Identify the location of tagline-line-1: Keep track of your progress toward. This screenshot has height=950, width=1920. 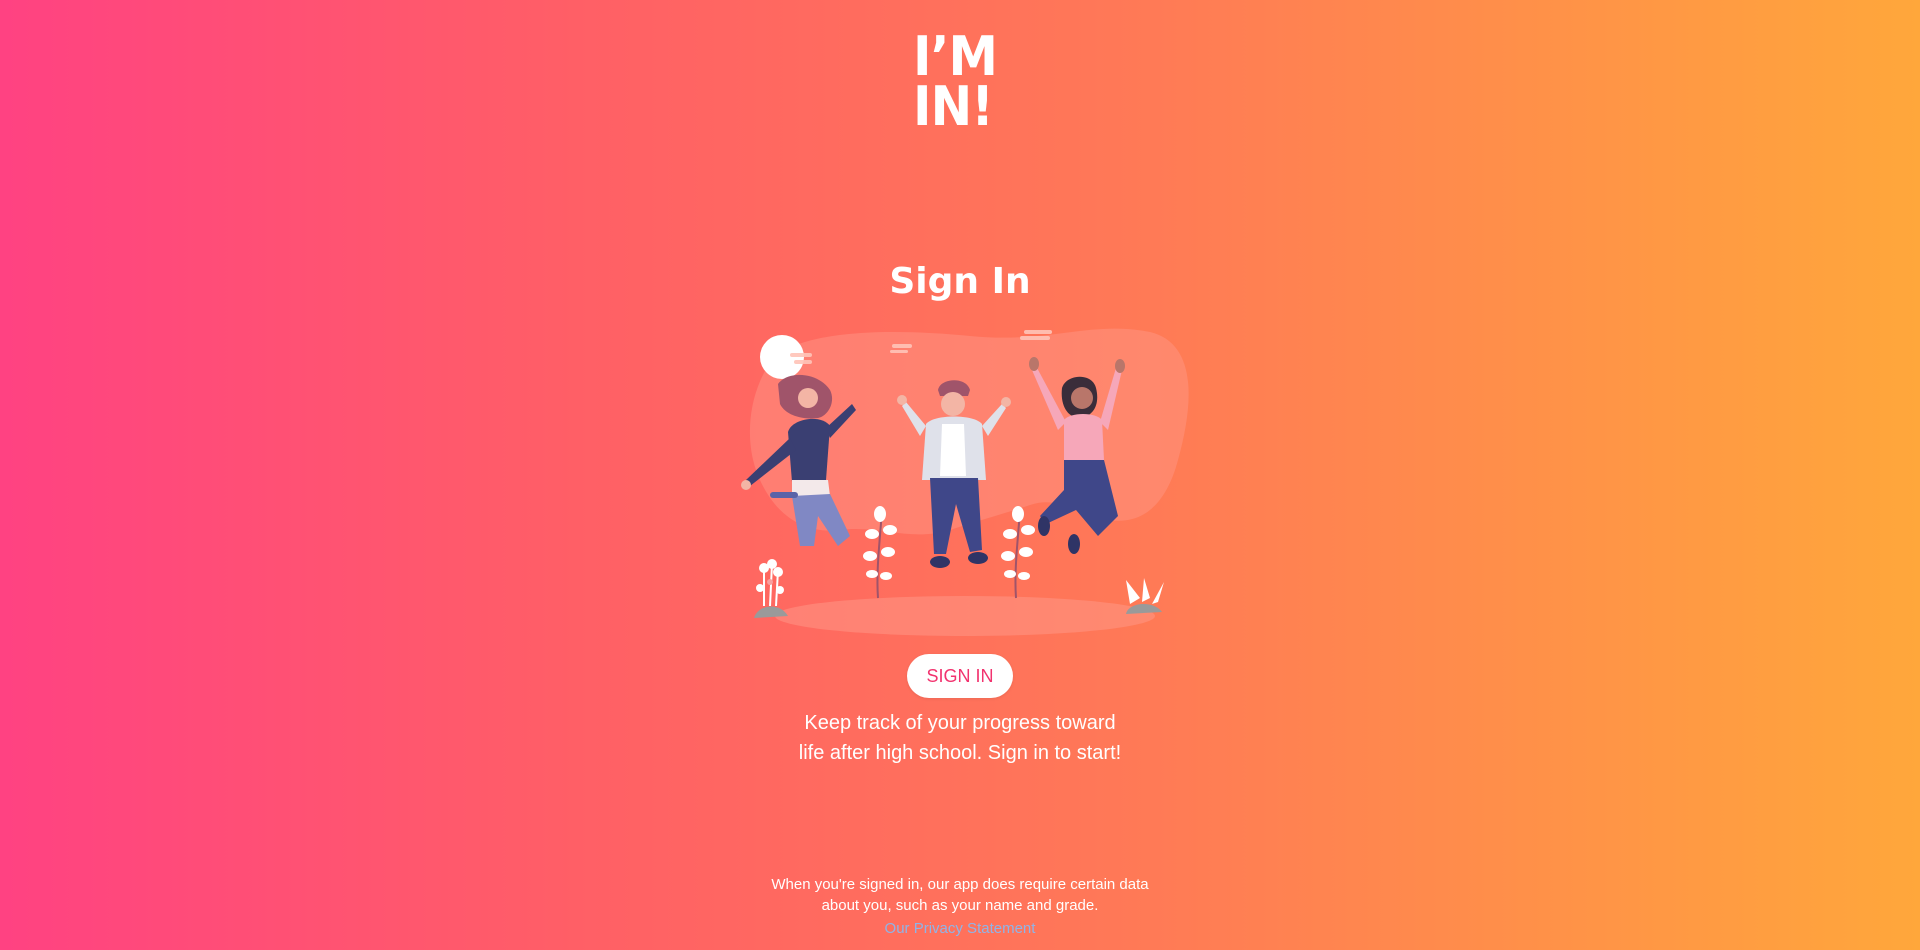
(960, 723).